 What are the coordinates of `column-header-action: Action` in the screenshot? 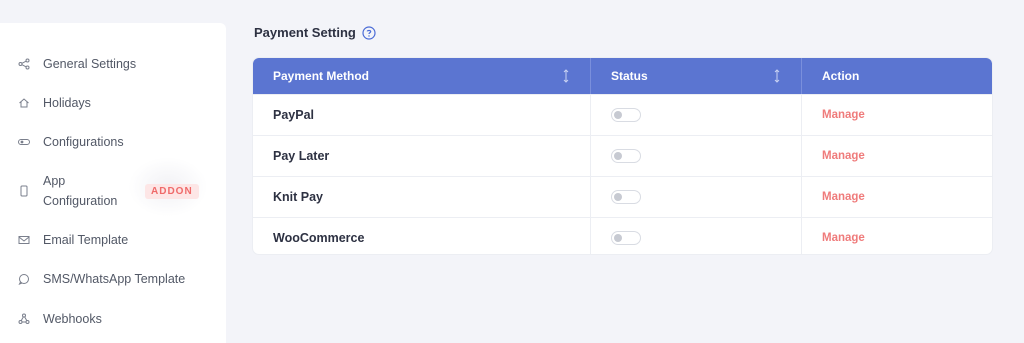 It's located at (897, 76).